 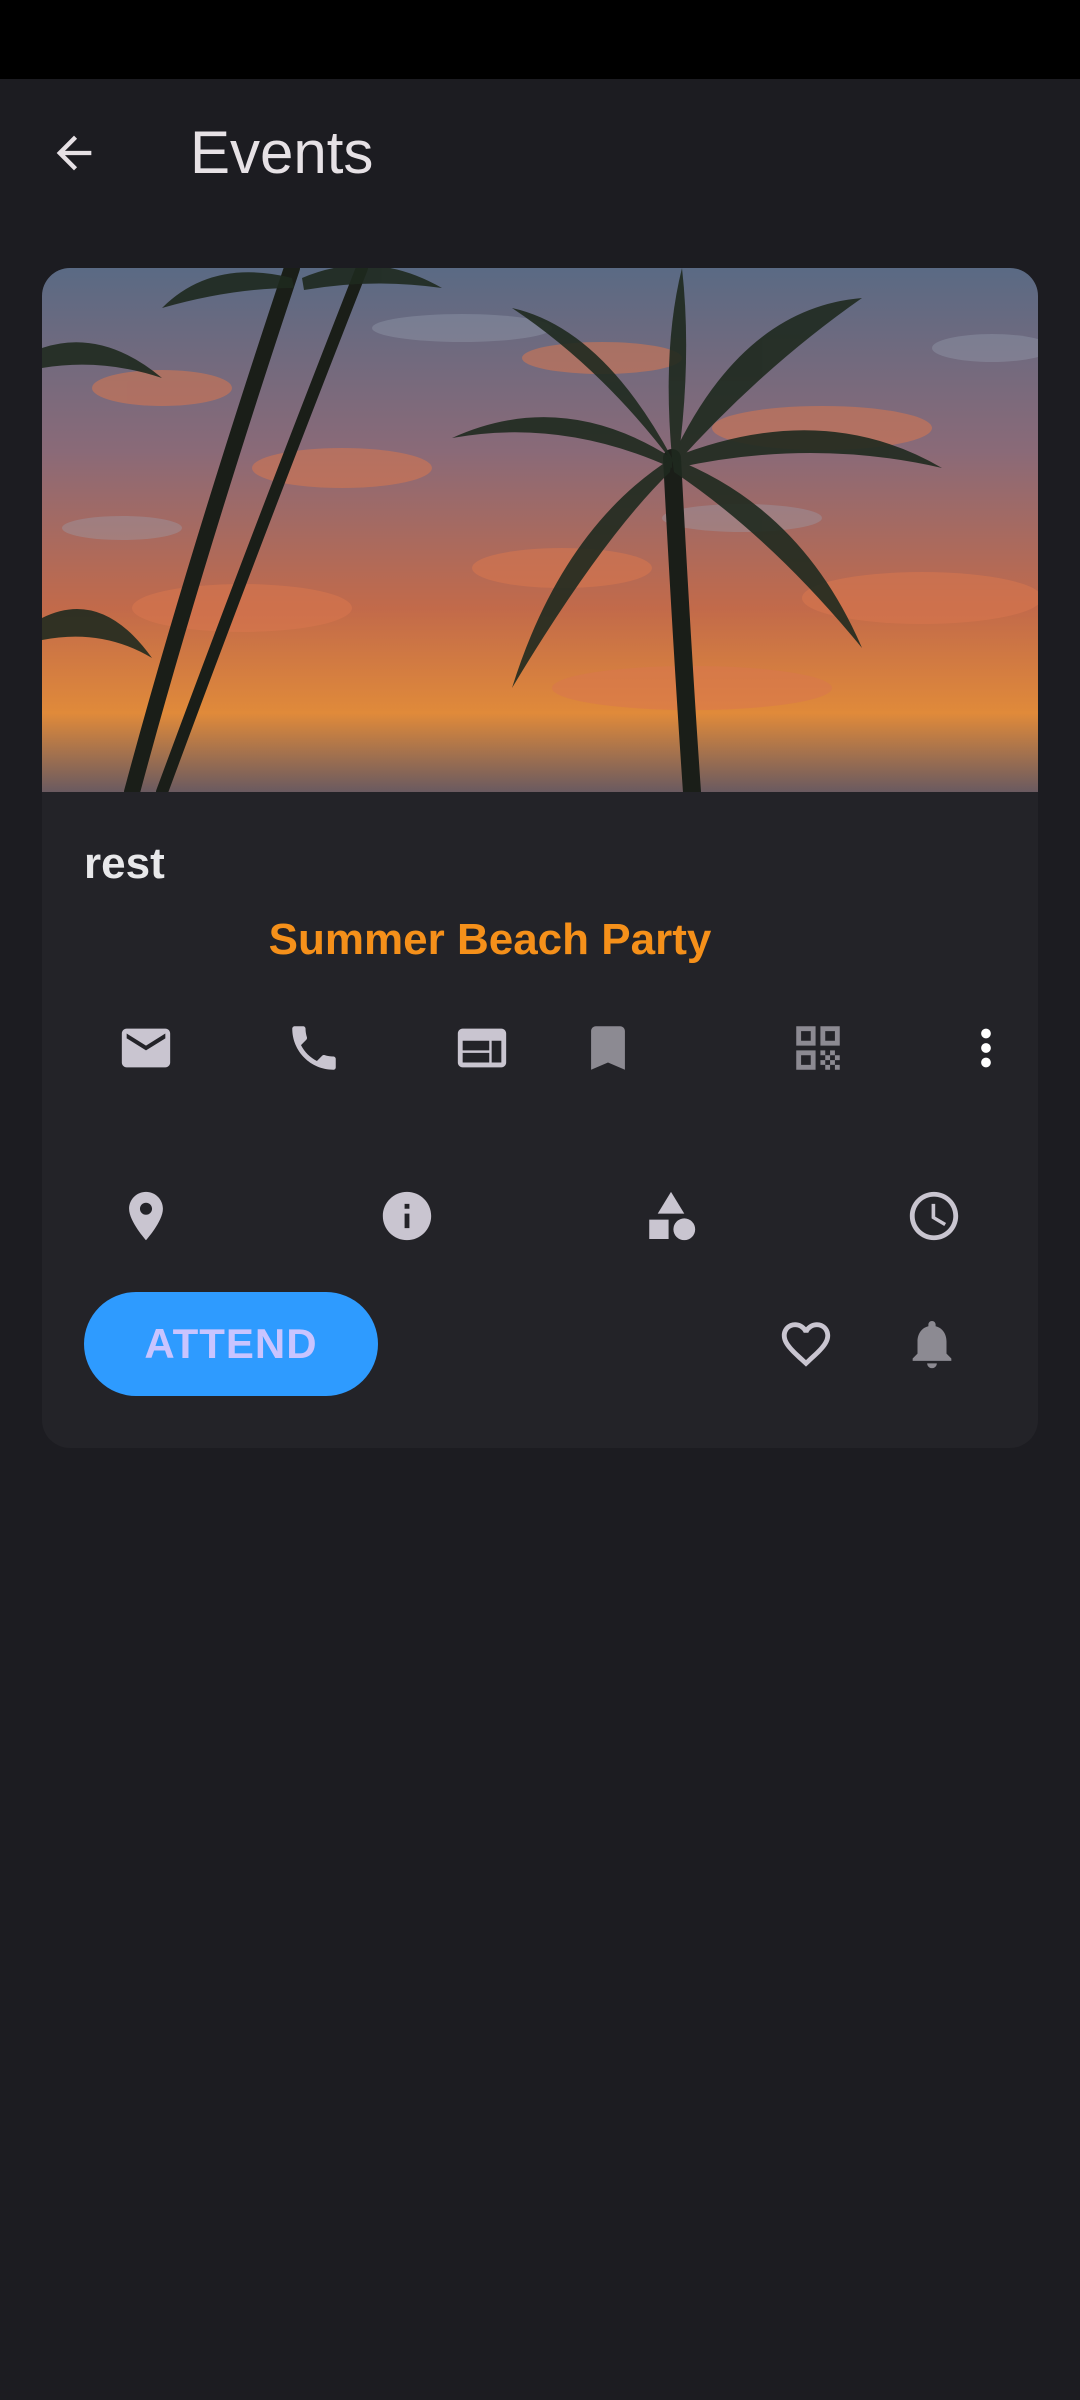 What do you see at coordinates (124, 863) in the screenshot?
I see `event-name: rest` at bounding box center [124, 863].